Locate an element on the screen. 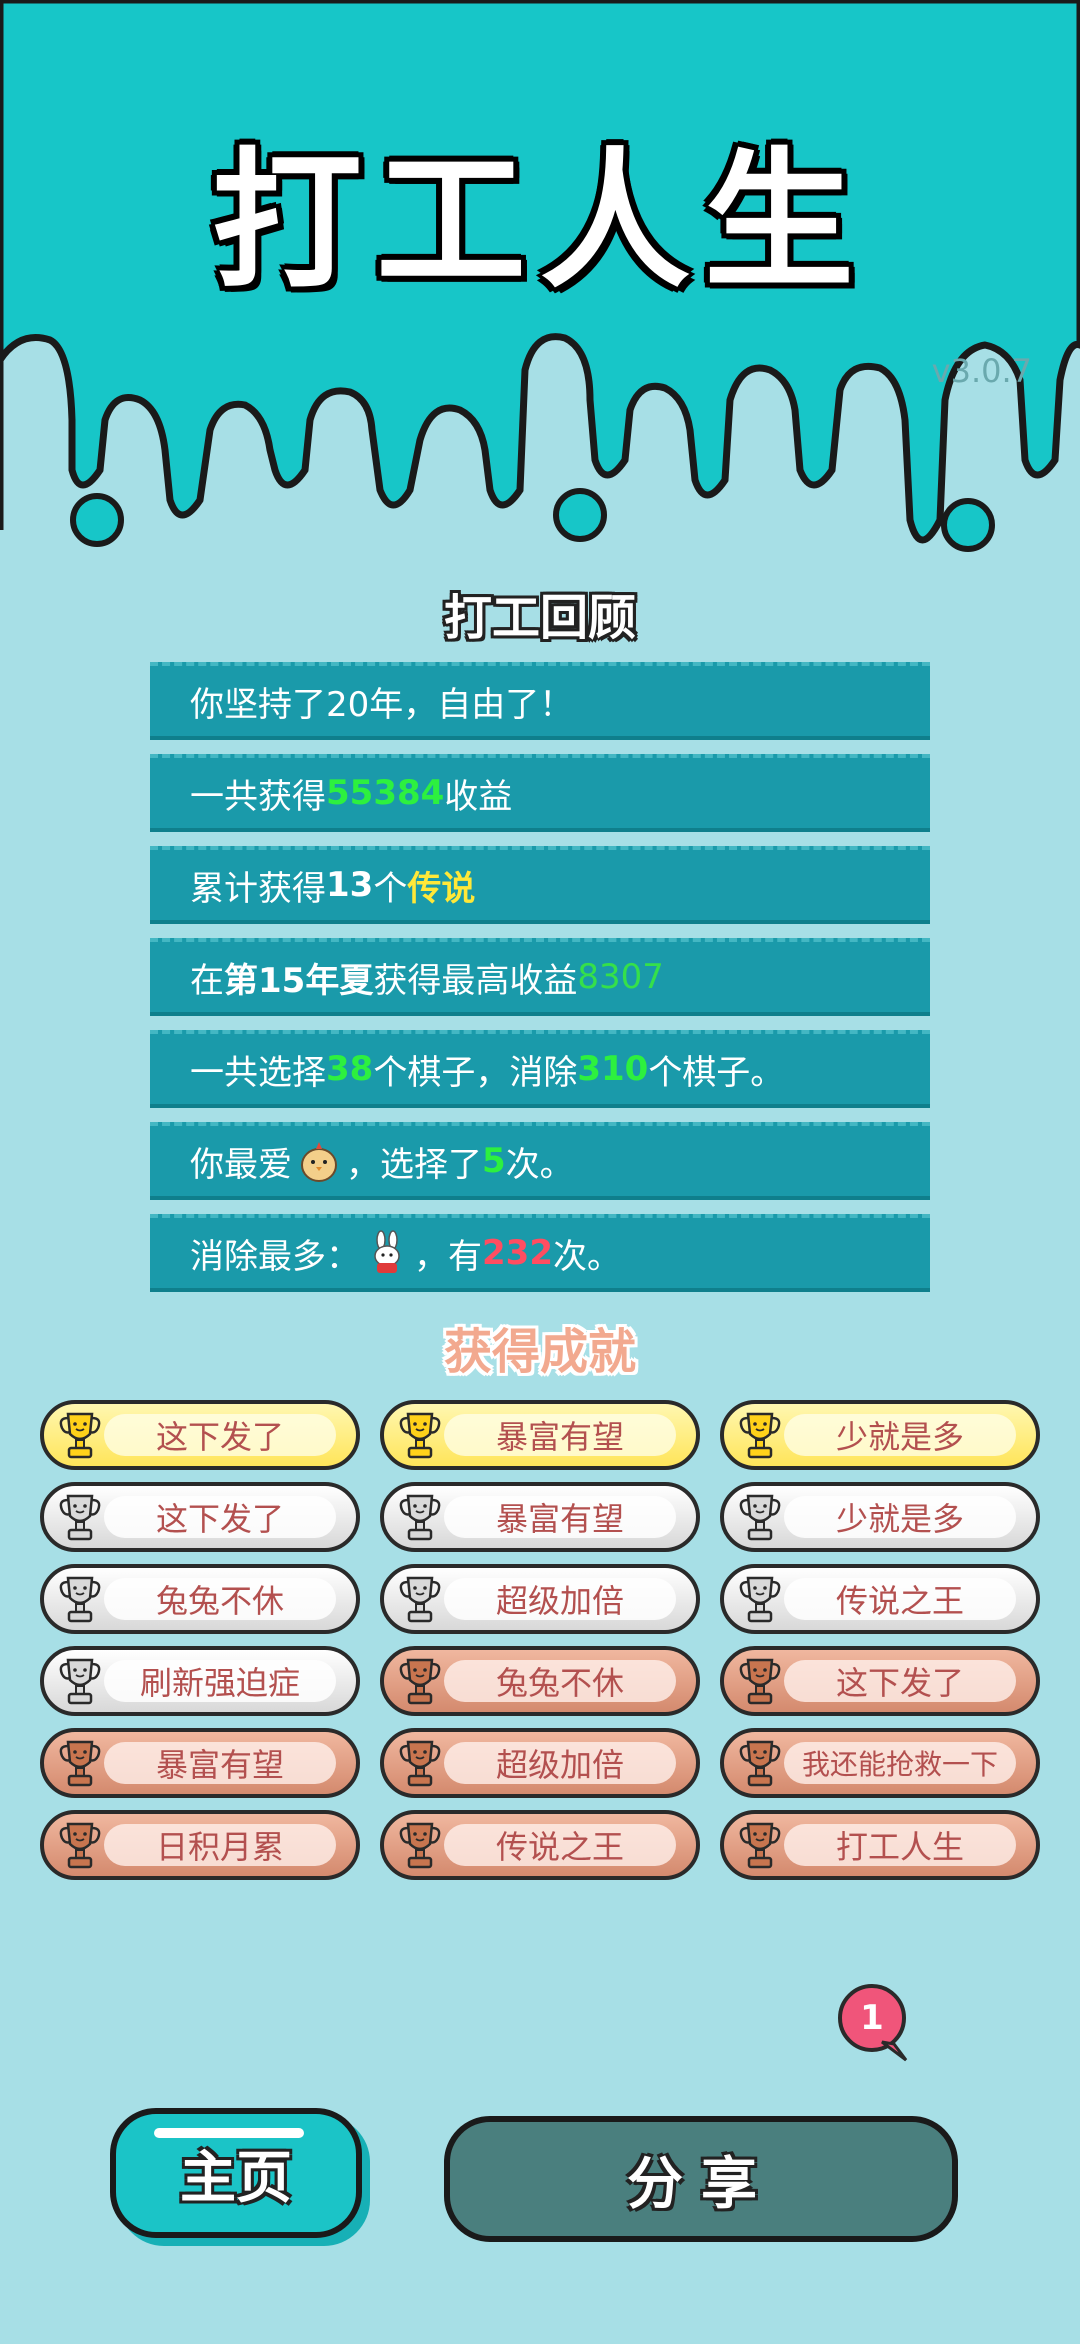 The height and width of the screenshot is (2344, 1080). stat-row-pieces: 一共选择 38 个棋子，消除 310 个棋子。 is located at coordinates (540, 1069).